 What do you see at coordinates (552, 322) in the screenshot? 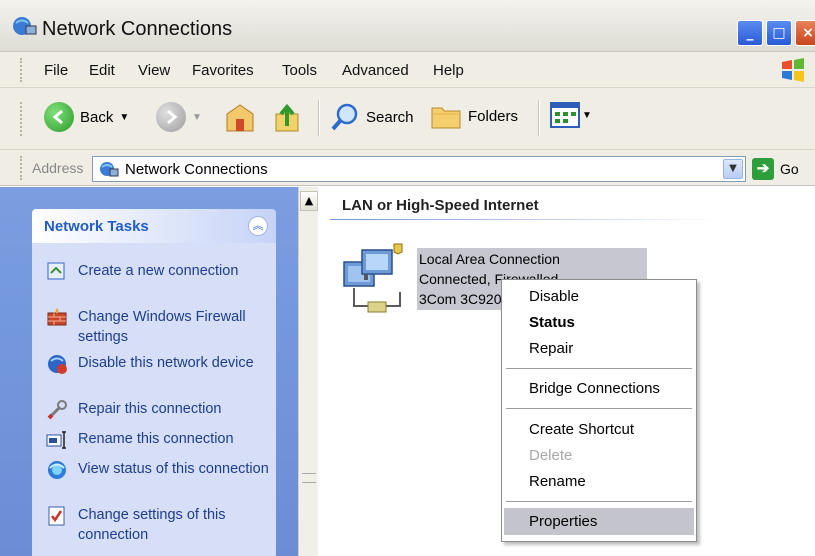
I see `menu-item-status: Status` at bounding box center [552, 322].